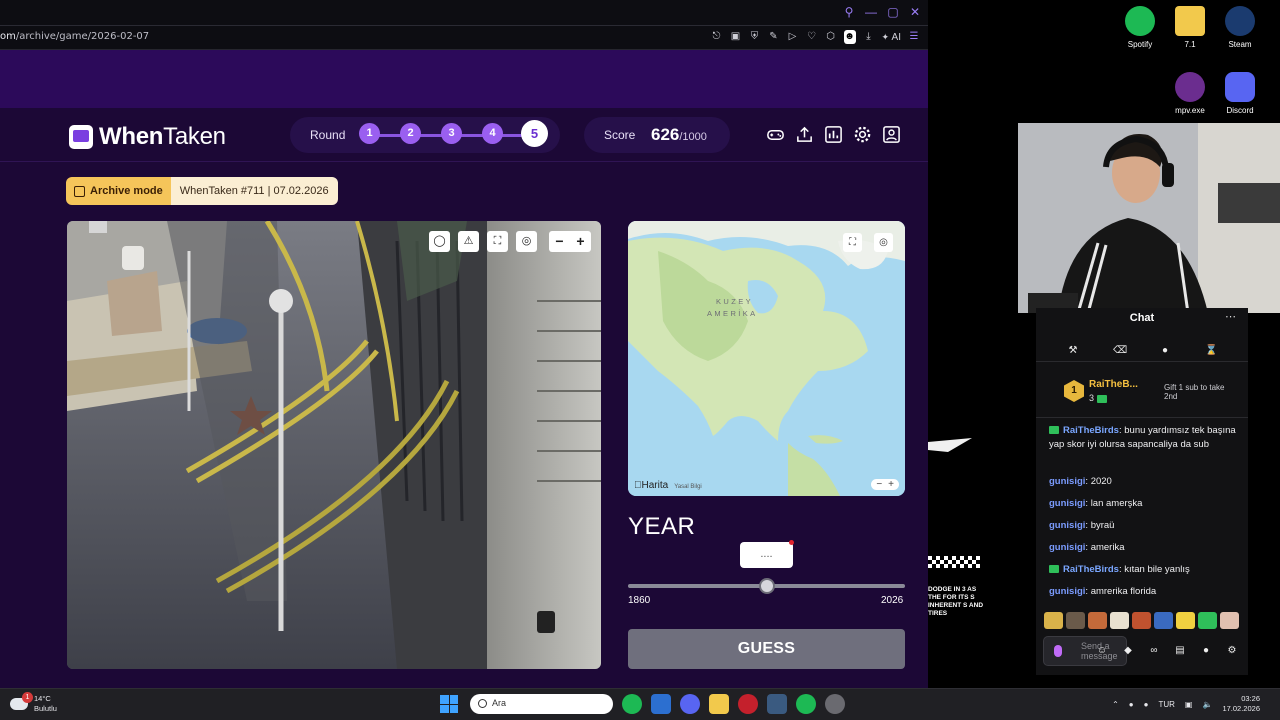  What do you see at coordinates (451, 133) in the screenshot?
I see `round-3: 3` at bounding box center [451, 133].